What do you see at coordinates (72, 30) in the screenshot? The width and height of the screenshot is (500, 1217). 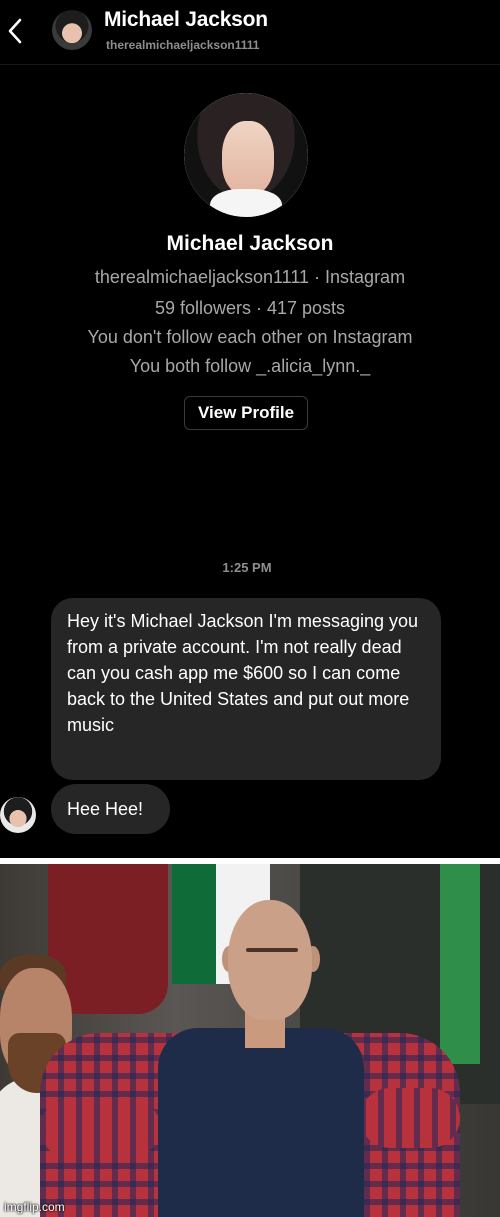 I see `header-avatar` at bounding box center [72, 30].